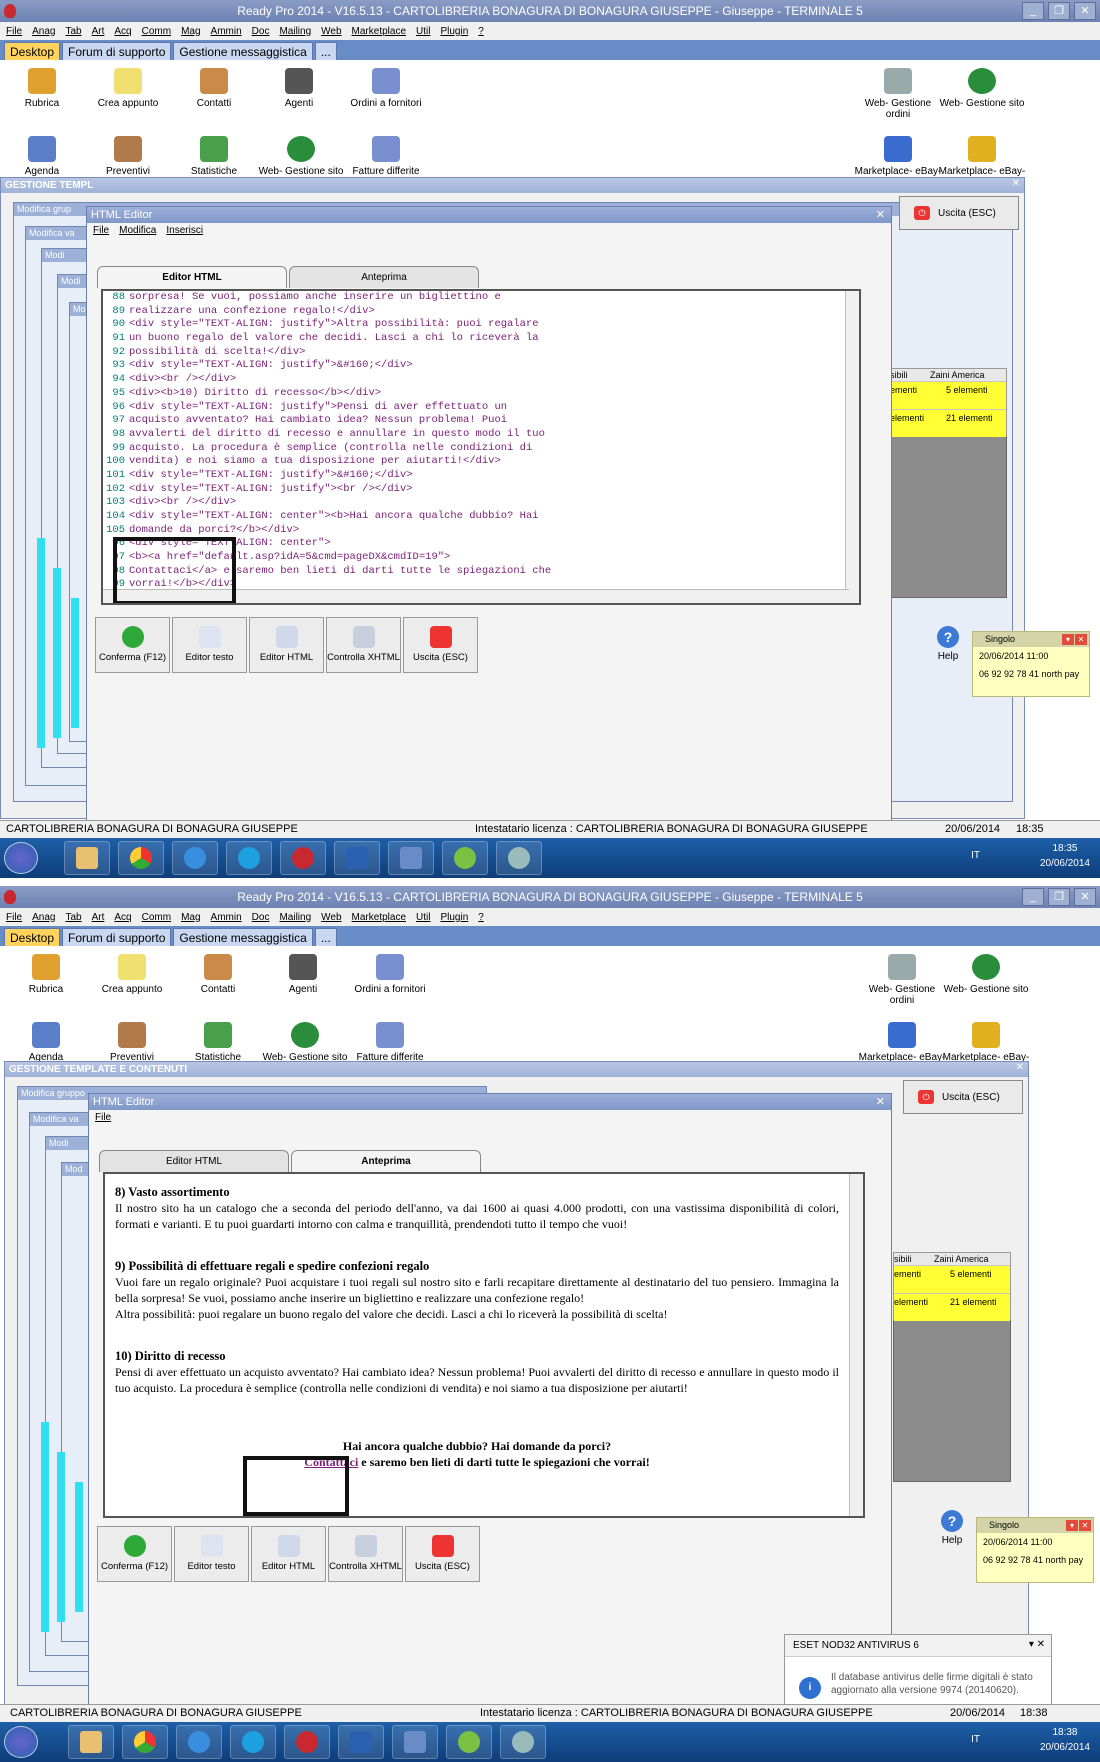  What do you see at coordinates (982, 86) in the screenshot?
I see `desktop-icon-web-gestione-sito: Web- Gestione sito` at bounding box center [982, 86].